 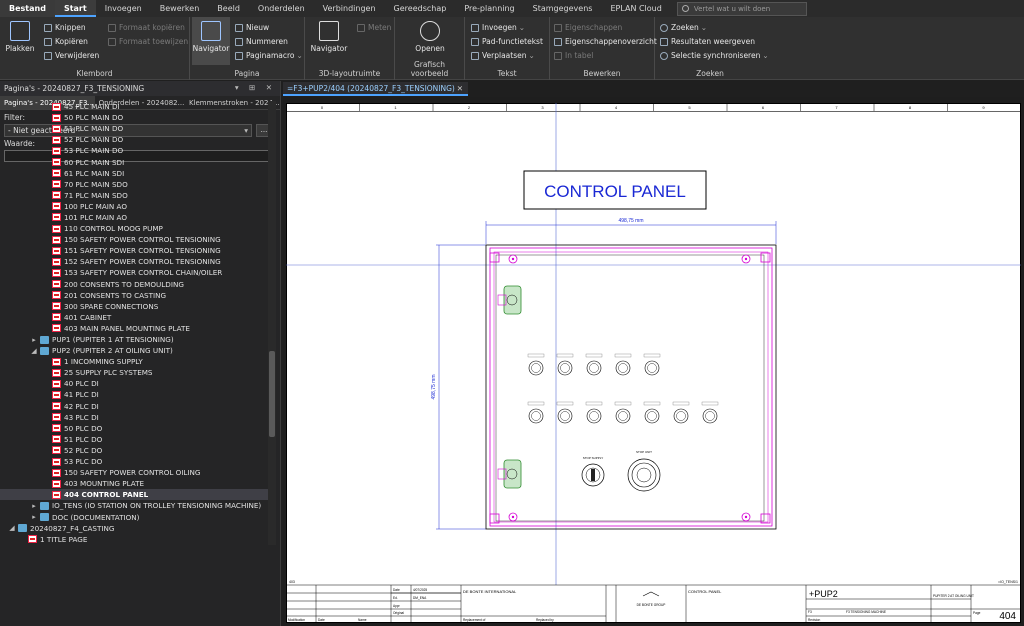 I want to click on ruler-icon, so click(x=361, y=27).